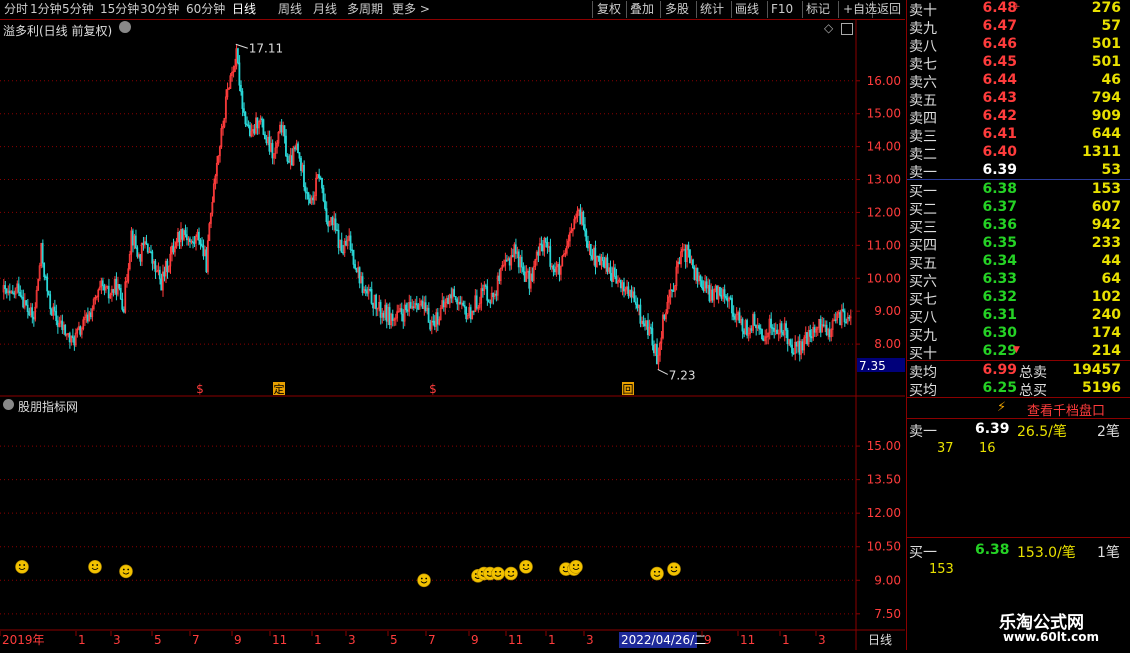  What do you see at coordinates (1018, 27) in the screenshot?
I see `ask-row: 卖九 6.47 57` at bounding box center [1018, 27].